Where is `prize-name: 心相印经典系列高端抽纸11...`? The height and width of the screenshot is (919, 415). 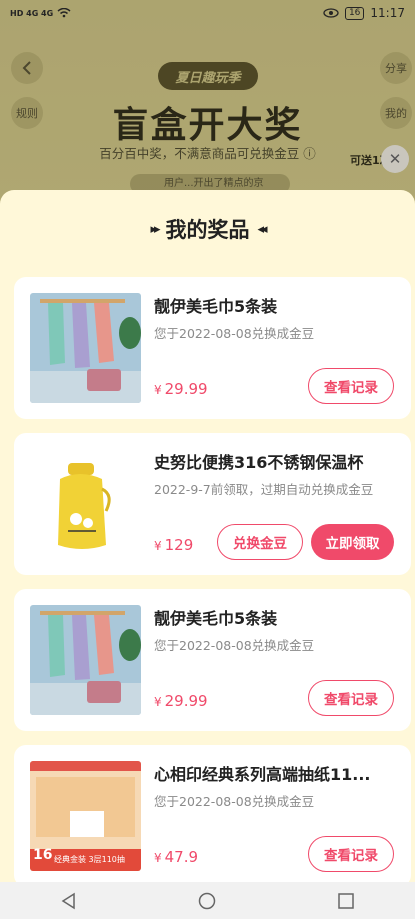
prize-name: 心相印经典系列高端抽纸11... is located at coordinates (262, 774).